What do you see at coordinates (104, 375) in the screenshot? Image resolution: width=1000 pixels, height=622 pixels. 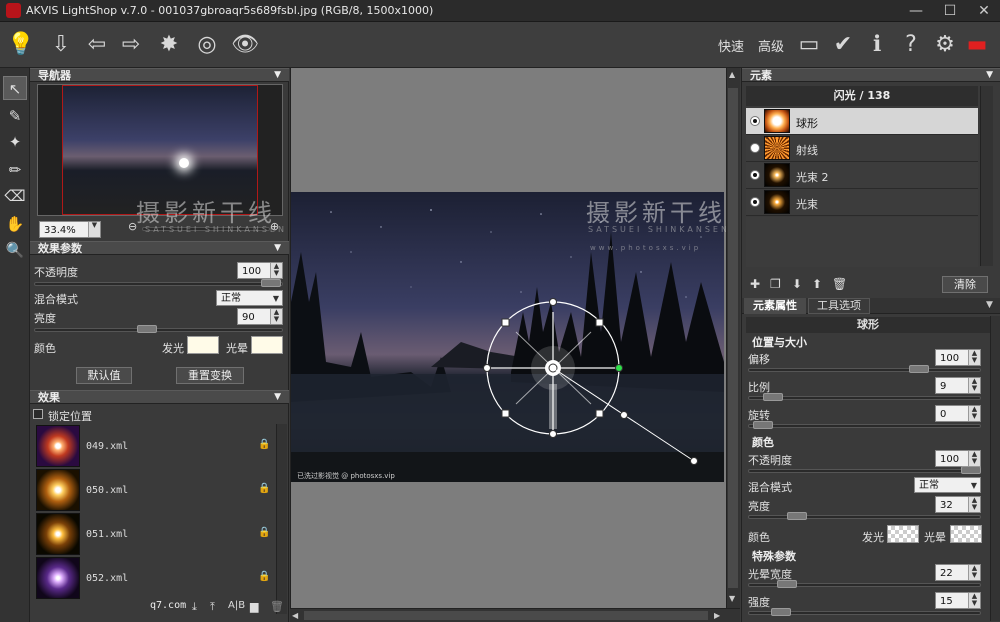 I see `default-values-button: 默认值` at bounding box center [104, 375].